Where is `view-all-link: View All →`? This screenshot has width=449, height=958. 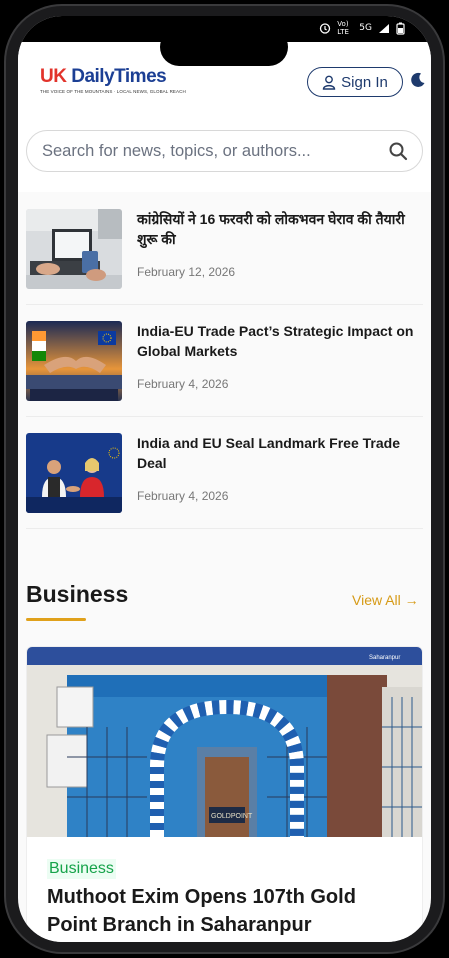 view-all-link: View All → is located at coordinates (385, 600).